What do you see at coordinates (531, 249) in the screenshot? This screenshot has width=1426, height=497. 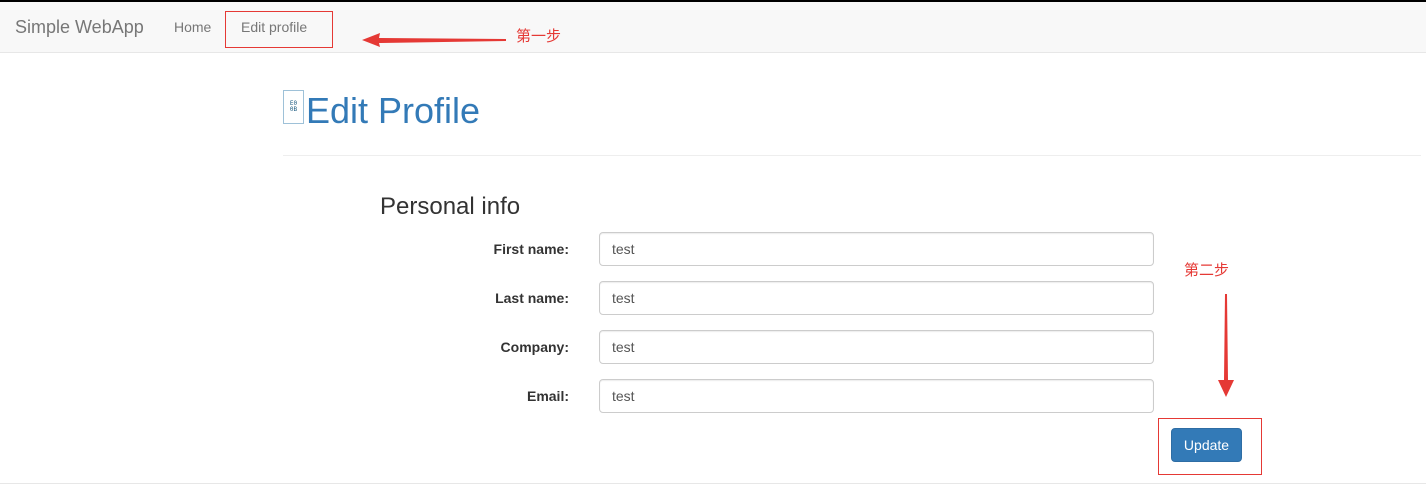 I see `first-name-label: First name:` at bounding box center [531, 249].